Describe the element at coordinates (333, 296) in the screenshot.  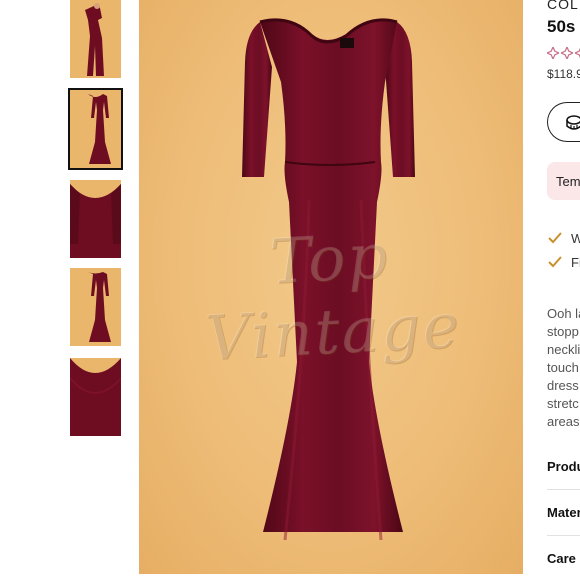
I see `watermark-text: Top Vintage` at that location.